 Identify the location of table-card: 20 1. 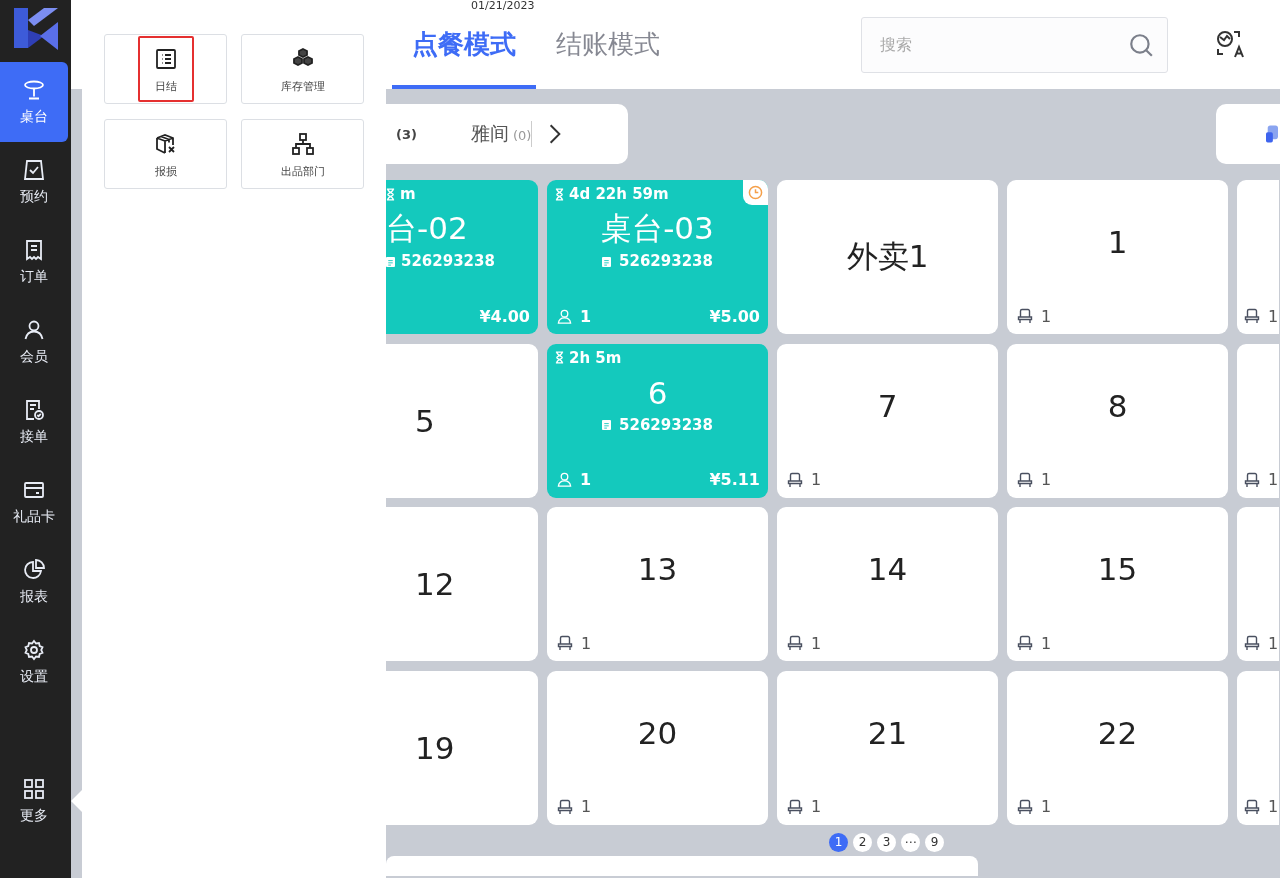
(657, 747).